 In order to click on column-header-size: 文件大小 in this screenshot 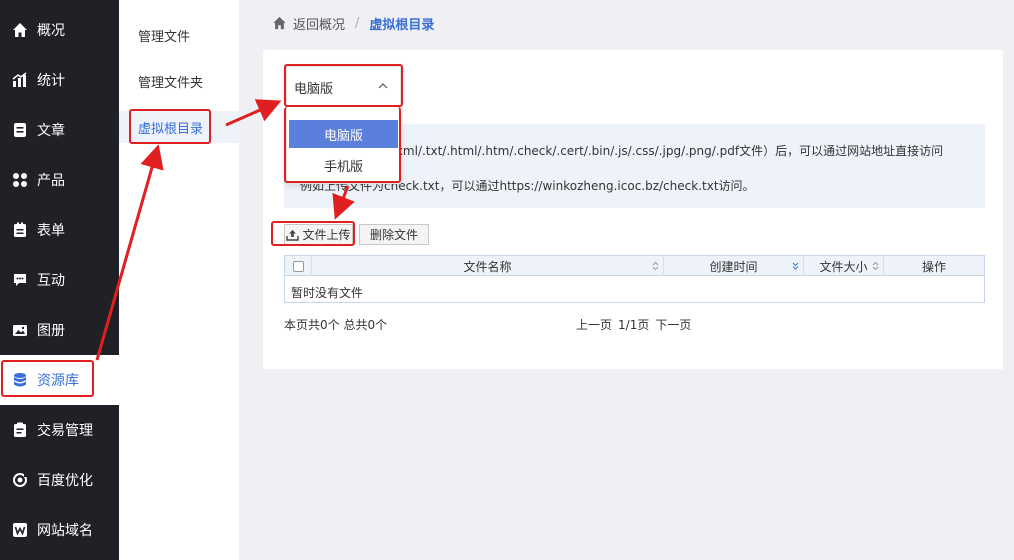, I will do `click(844, 266)`.